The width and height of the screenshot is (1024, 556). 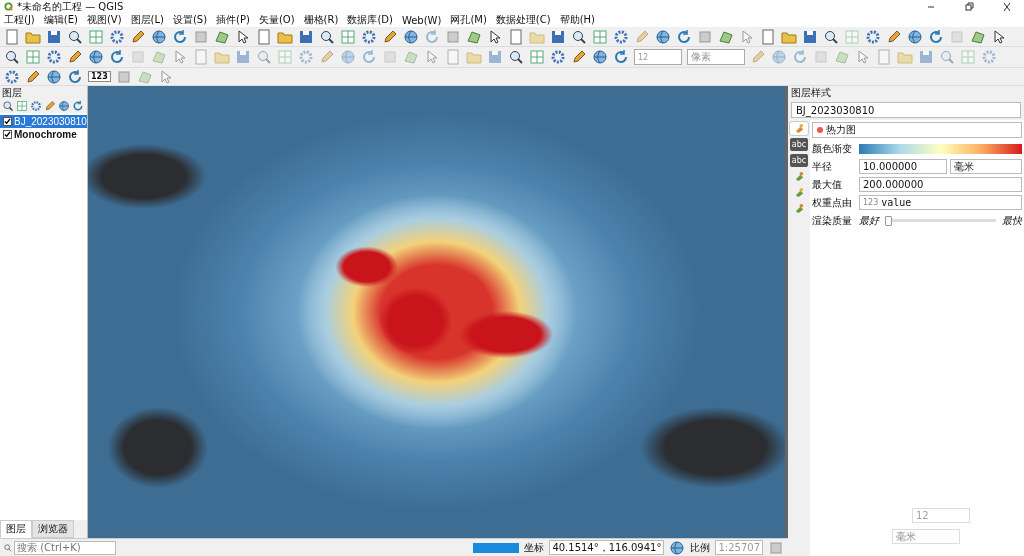 I want to click on renderer-dropdown: 热力图, so click(x=917, y=130).